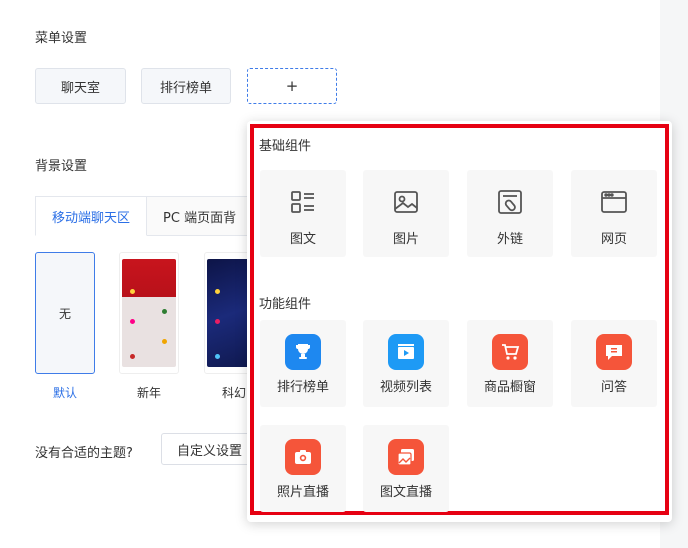 The height and width of the screenshot is (548, 688). Describe the element at coordinates (64, 393) in the screenshot. I see `theme-caption: 默认` at that location.